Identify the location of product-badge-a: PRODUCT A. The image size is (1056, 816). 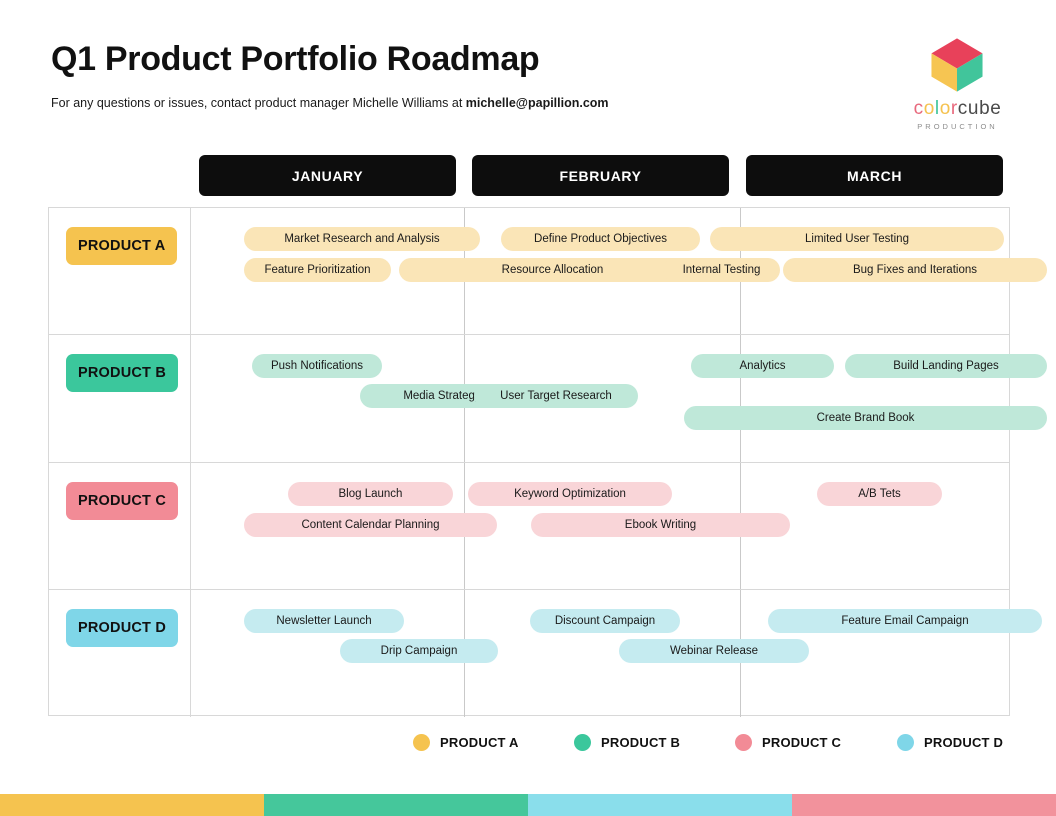
(122, 246).